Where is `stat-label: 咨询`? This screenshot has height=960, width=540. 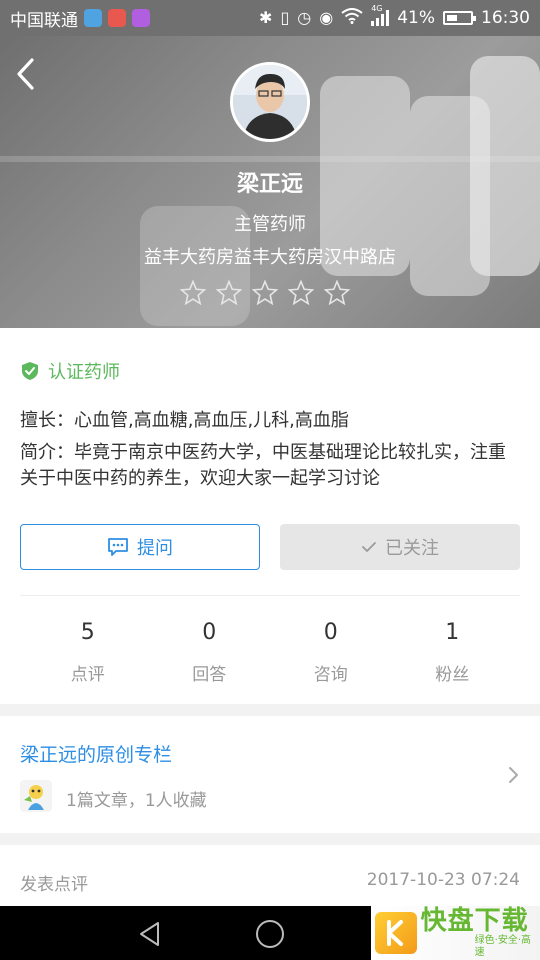 stat-label: 咨询 is located at coordinates (330, 675).